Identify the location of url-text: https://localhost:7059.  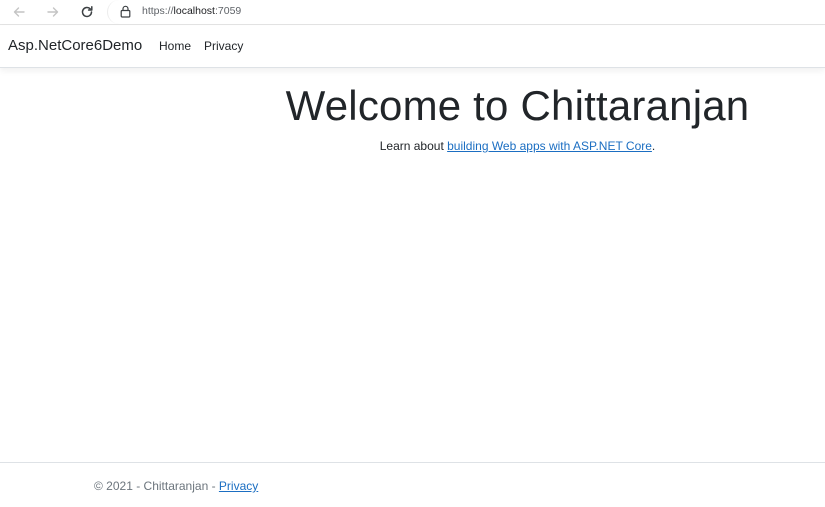
(191, 11).